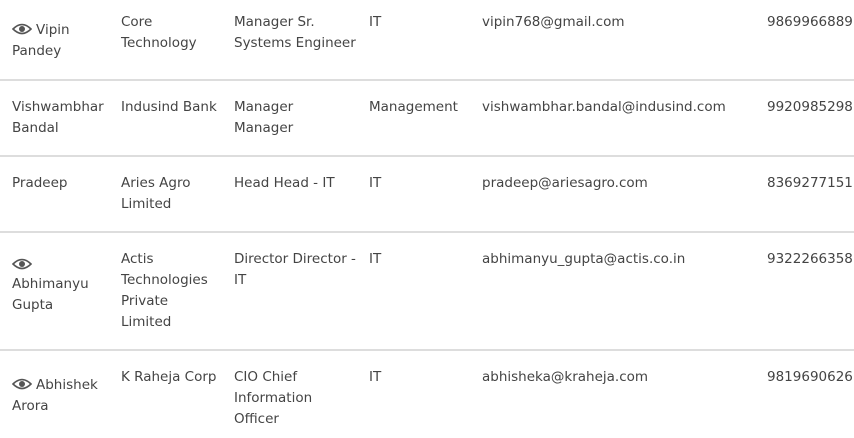 Image resolution: width=854 pixels, height=438 pixels. I want to click on company-cell: Indusind Bank, so click(169, 107).